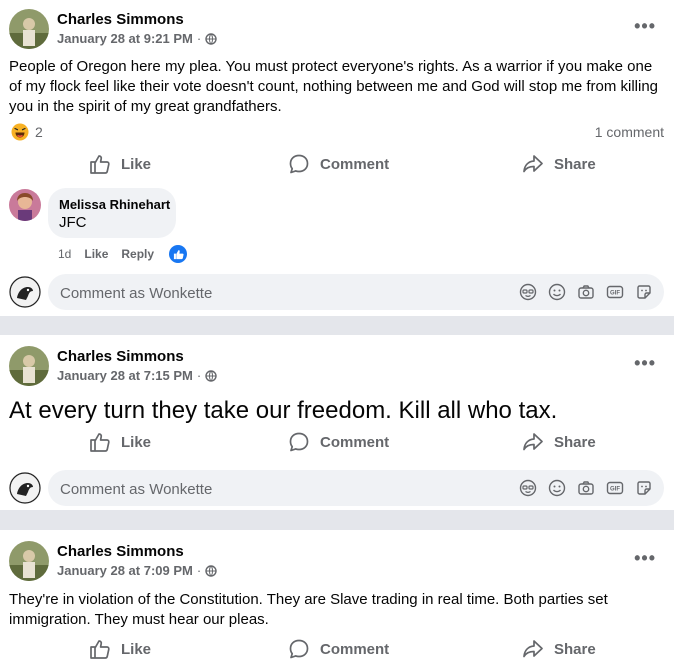 The width and height of the screenshot is (674, 671). I want to click on post-timestamp: January 28 at 7:15 PM, so click(125, 375).